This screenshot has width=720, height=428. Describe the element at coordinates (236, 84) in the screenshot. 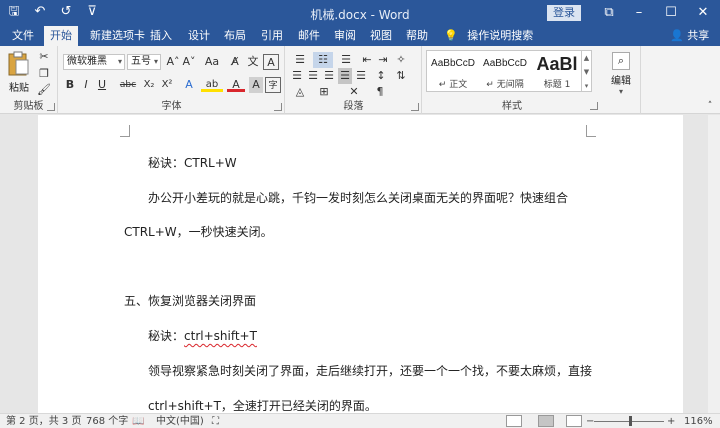

I see `font-color-icon: A` at that location.